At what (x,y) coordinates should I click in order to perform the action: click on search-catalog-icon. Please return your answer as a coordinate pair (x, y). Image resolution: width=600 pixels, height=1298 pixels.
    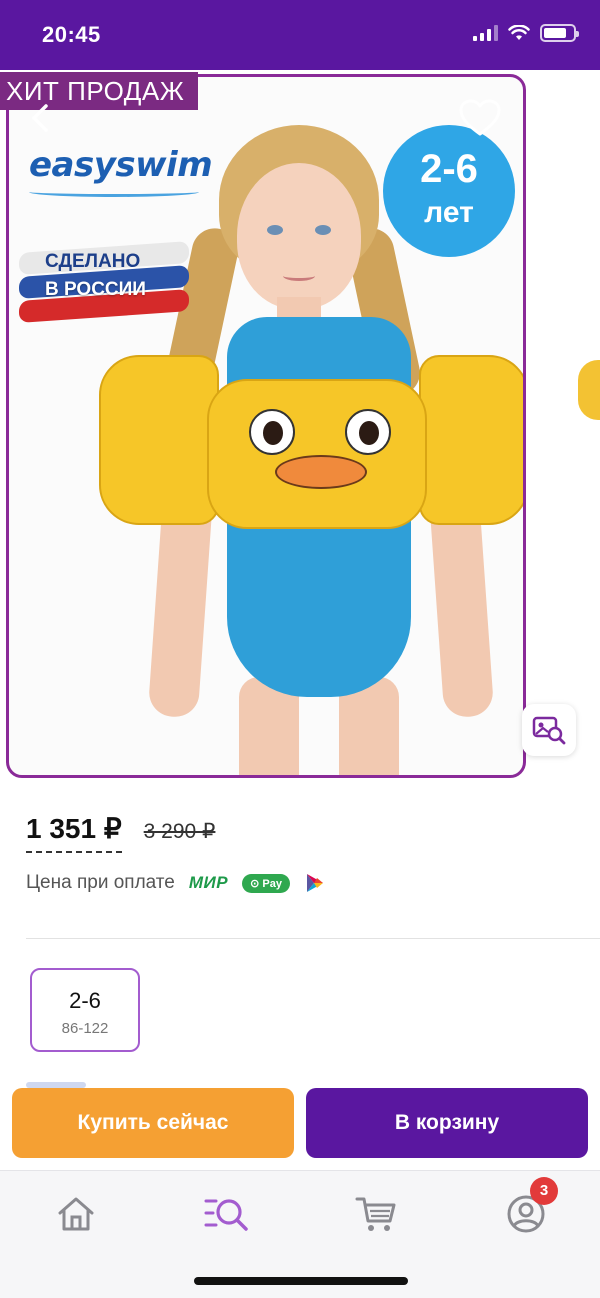
    Looking at the image, I should click on (226, 1215).